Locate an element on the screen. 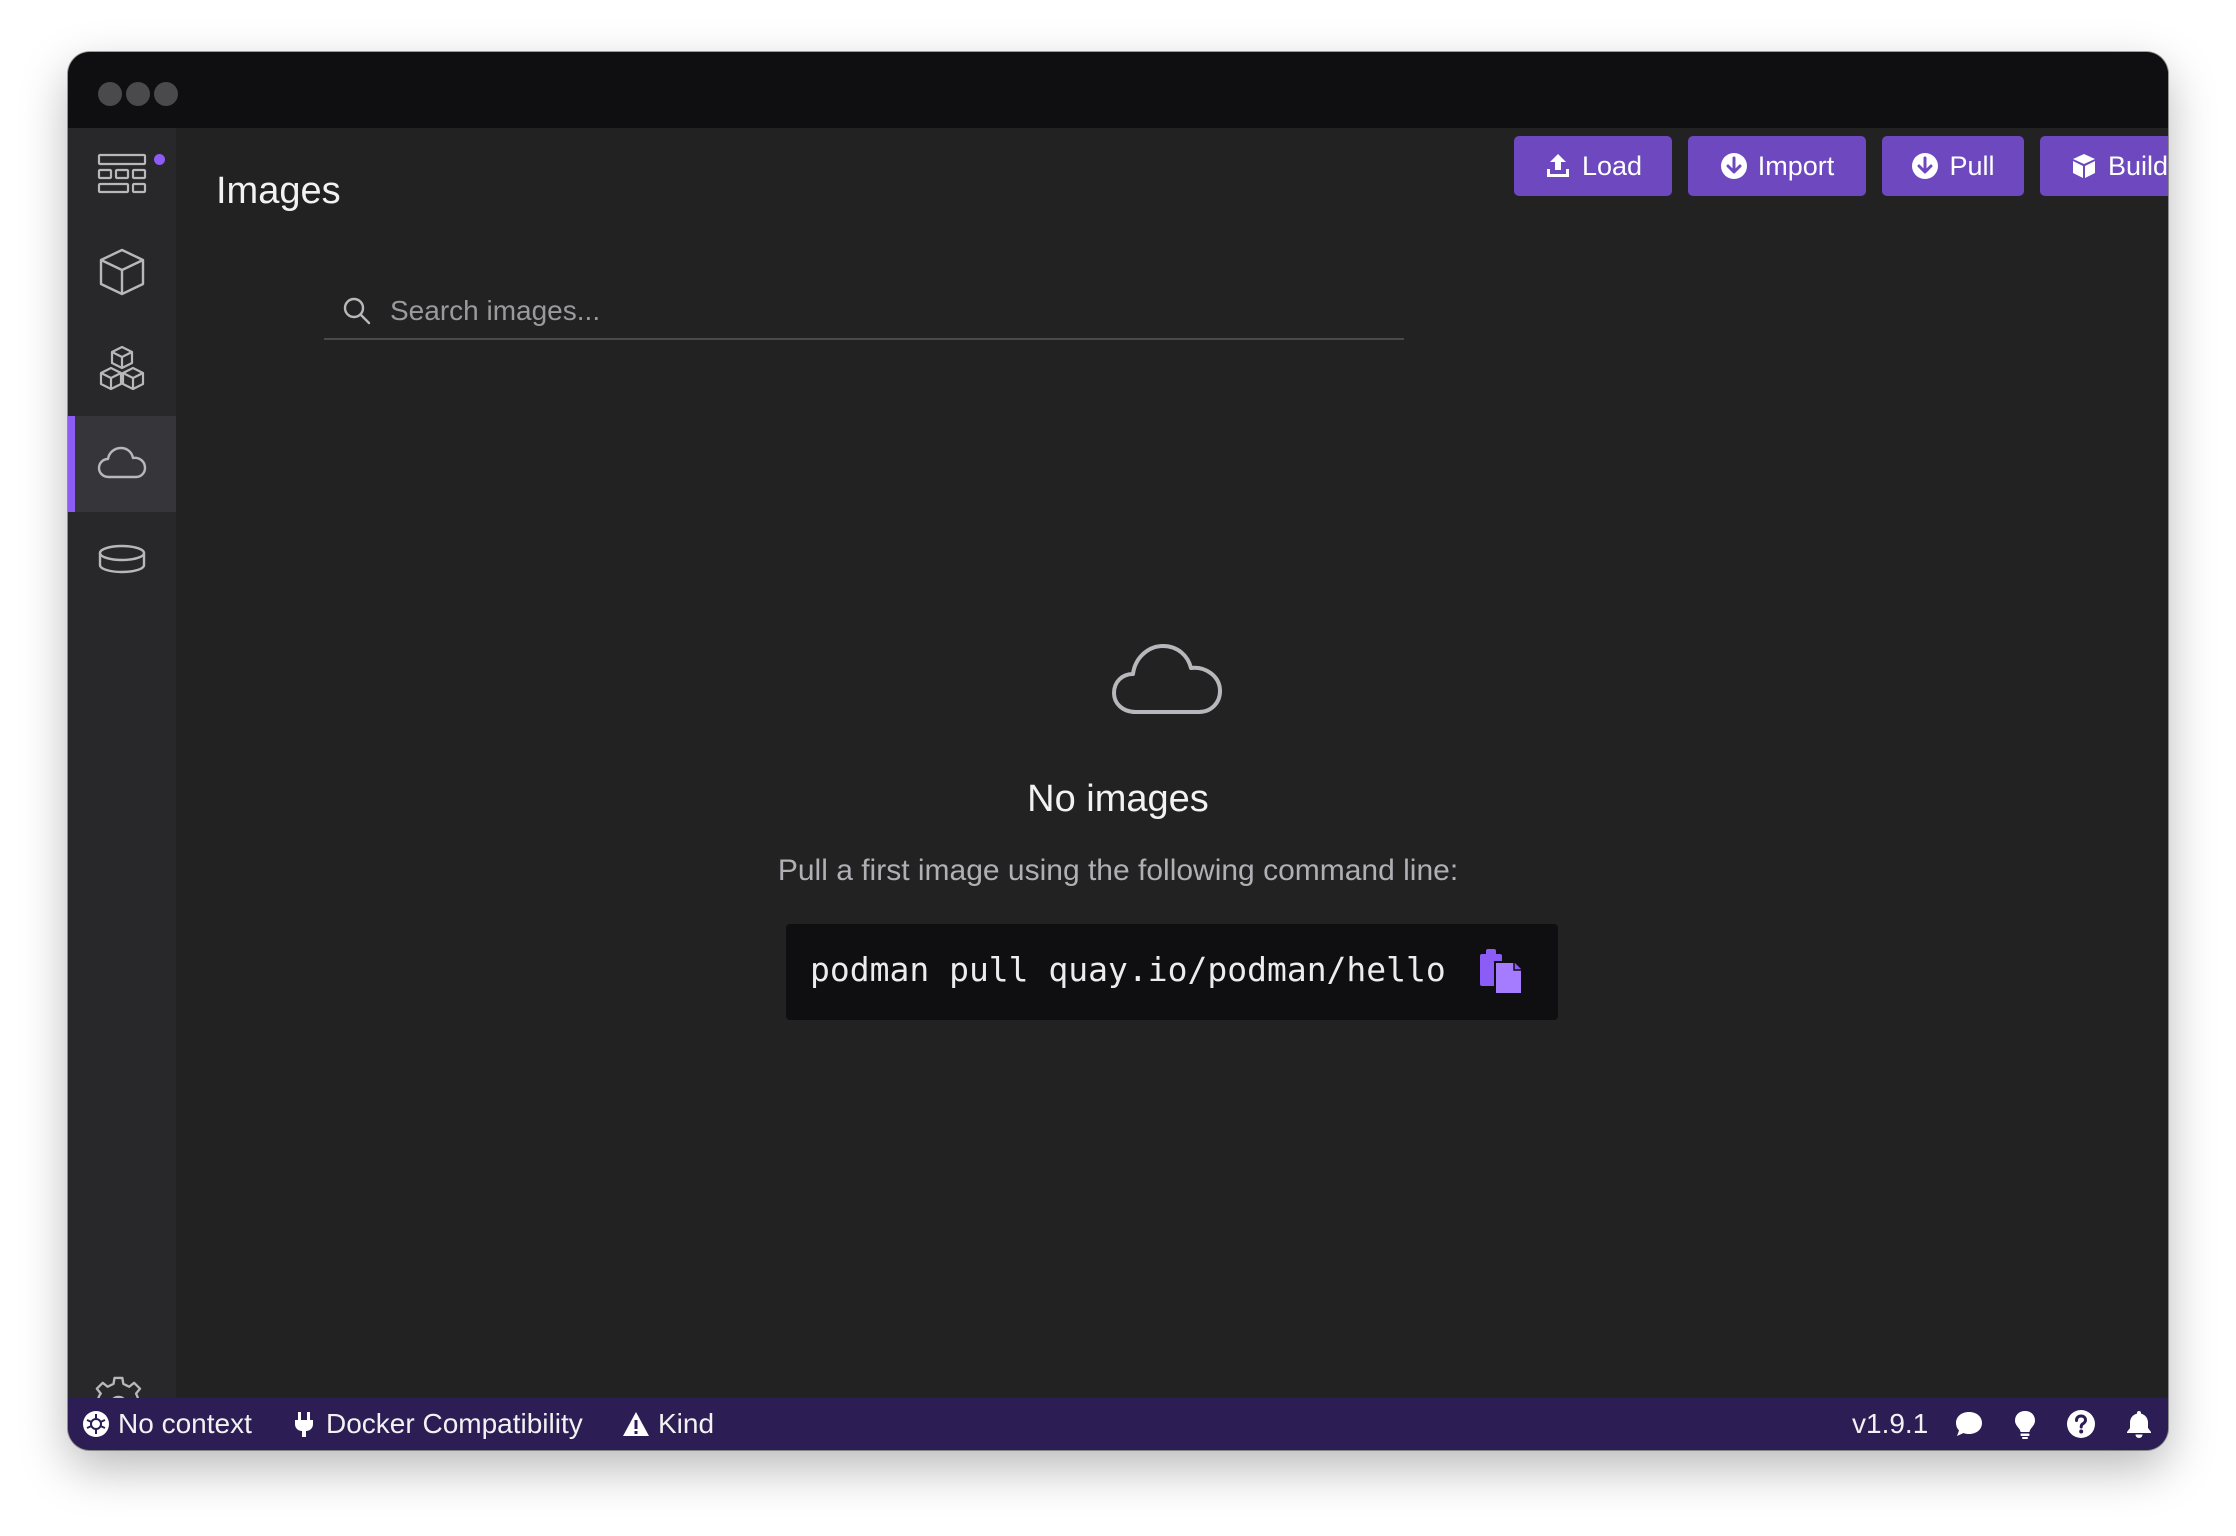 This screenshot has height=1536, width=2236. maximize-window-button is located at coordinates (166, 94).